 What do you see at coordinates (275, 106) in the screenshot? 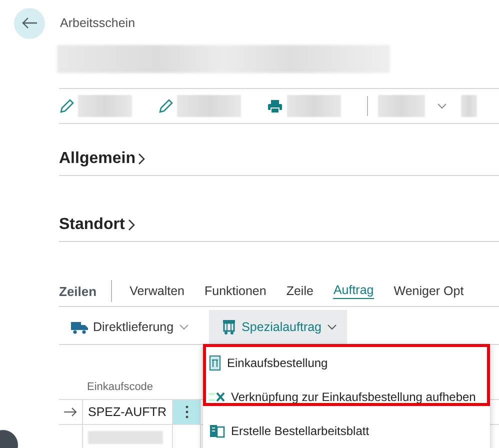
I see `printer-icon` at bounding box center [275, 106].